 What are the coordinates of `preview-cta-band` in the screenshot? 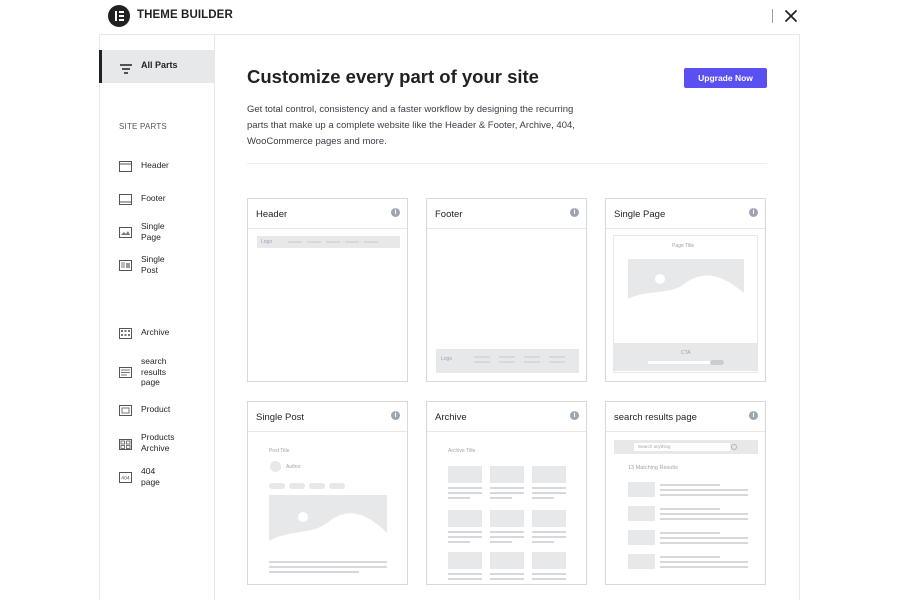 It's located at (685, 357).